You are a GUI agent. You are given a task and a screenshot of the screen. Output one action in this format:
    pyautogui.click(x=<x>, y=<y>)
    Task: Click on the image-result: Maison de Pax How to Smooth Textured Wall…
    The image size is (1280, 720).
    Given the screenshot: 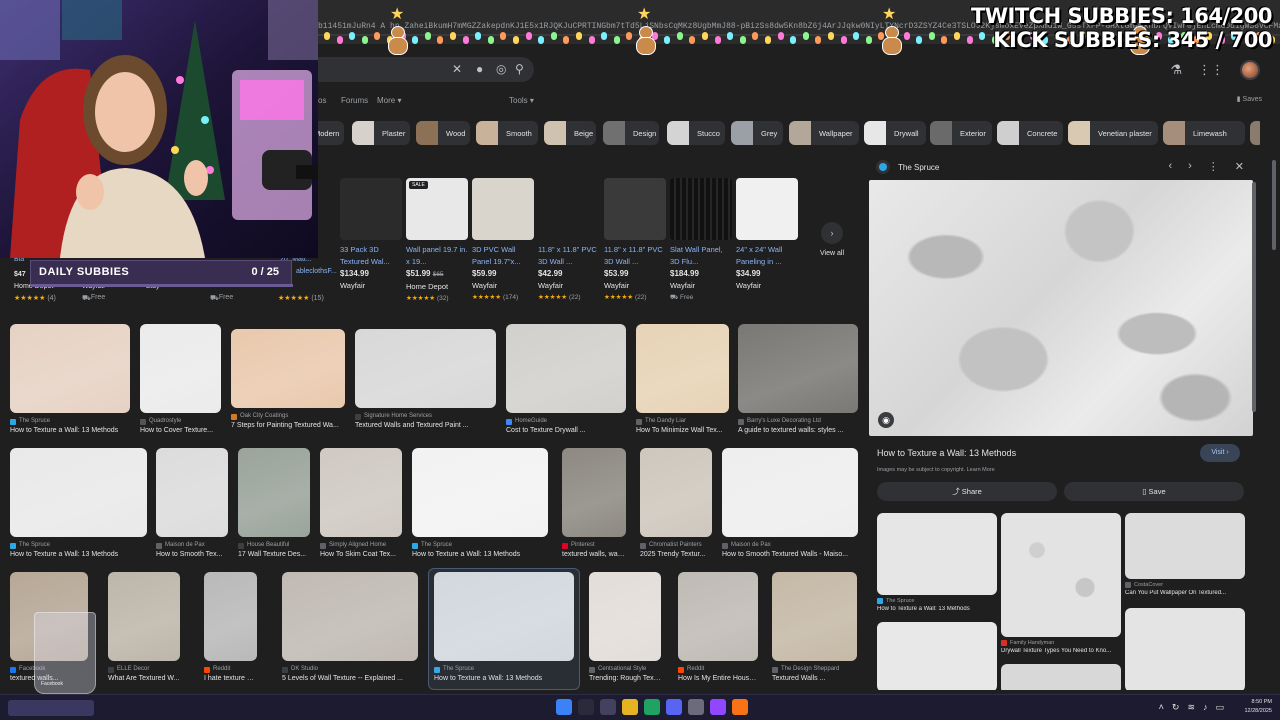 What is the action you would take?
    pyautogui.click(x=790, y=504)
    